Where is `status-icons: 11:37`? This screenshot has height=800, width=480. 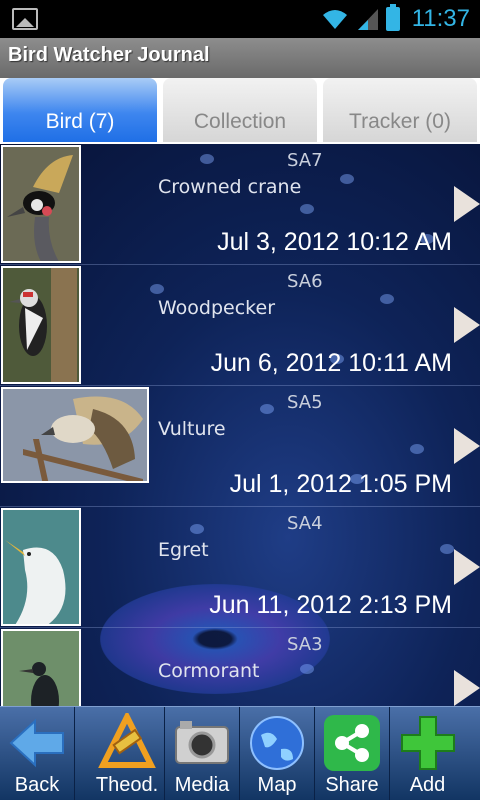
status-icons: 11:37 is located at coordinates (395, 19).